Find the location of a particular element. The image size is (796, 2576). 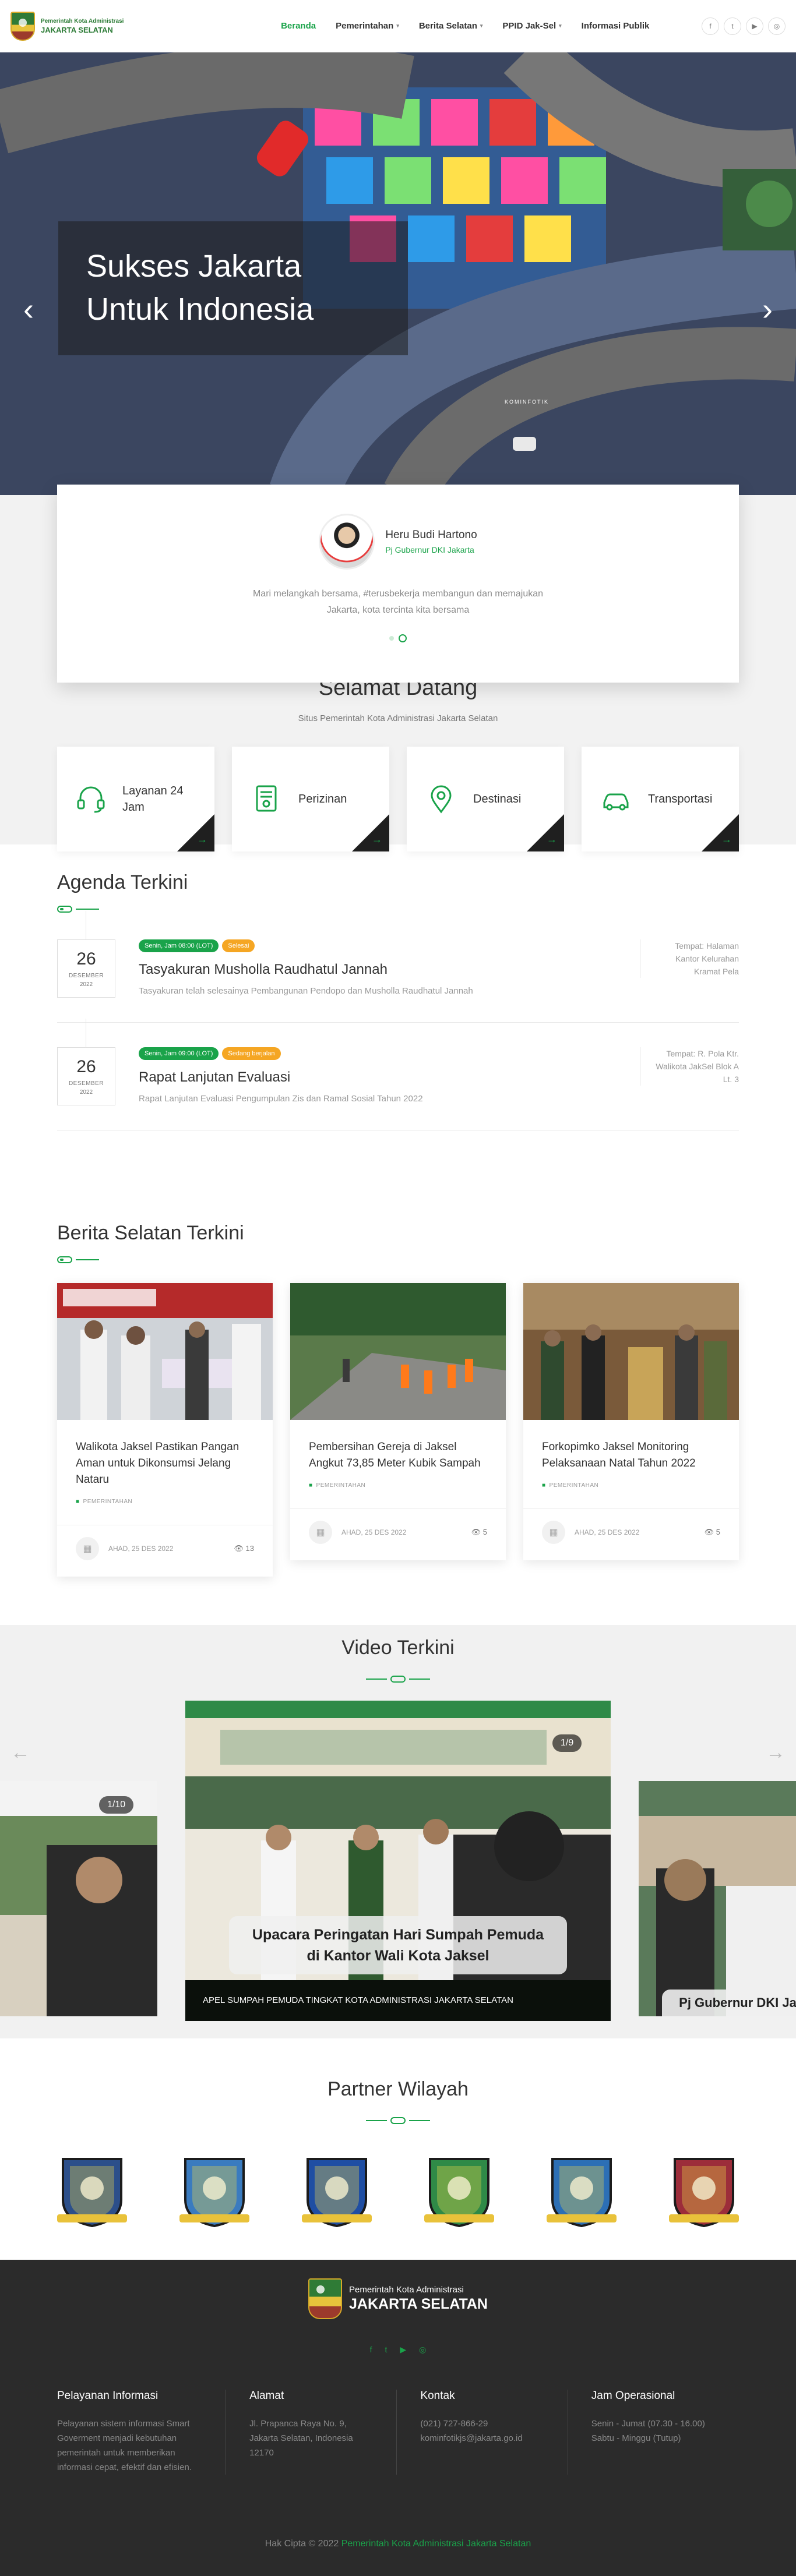

hero-caption: Sukses Jakarta Untuk Indonesia is located at coordinates (233, 288).